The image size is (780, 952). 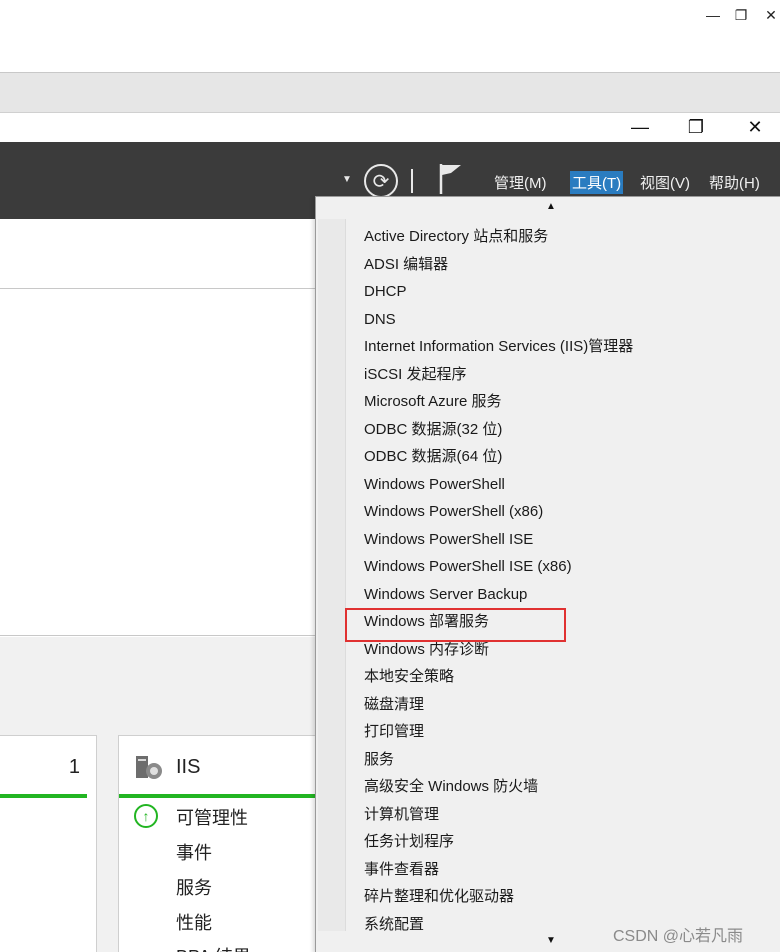 I want to click on dashboard-welcome-panel, so click(x=158, y=463).